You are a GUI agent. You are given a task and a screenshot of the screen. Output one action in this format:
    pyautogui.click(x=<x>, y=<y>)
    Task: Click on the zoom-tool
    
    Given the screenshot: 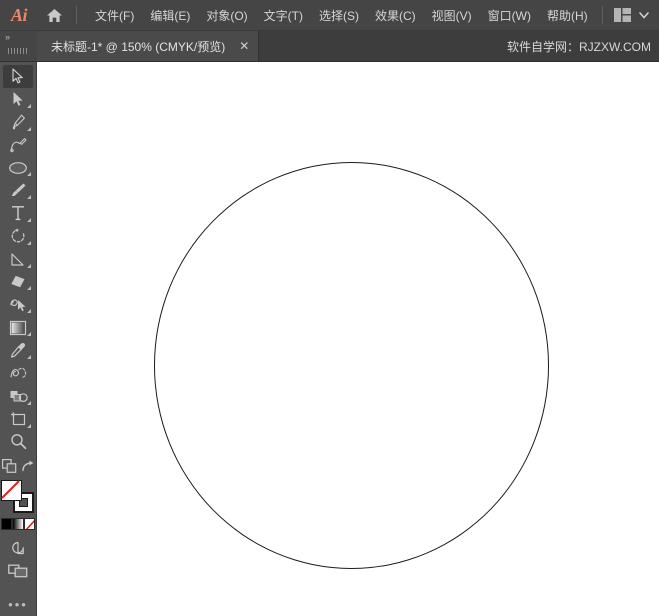 What is the action you would take?
    pyautogui.click(x=18, y=442)
    